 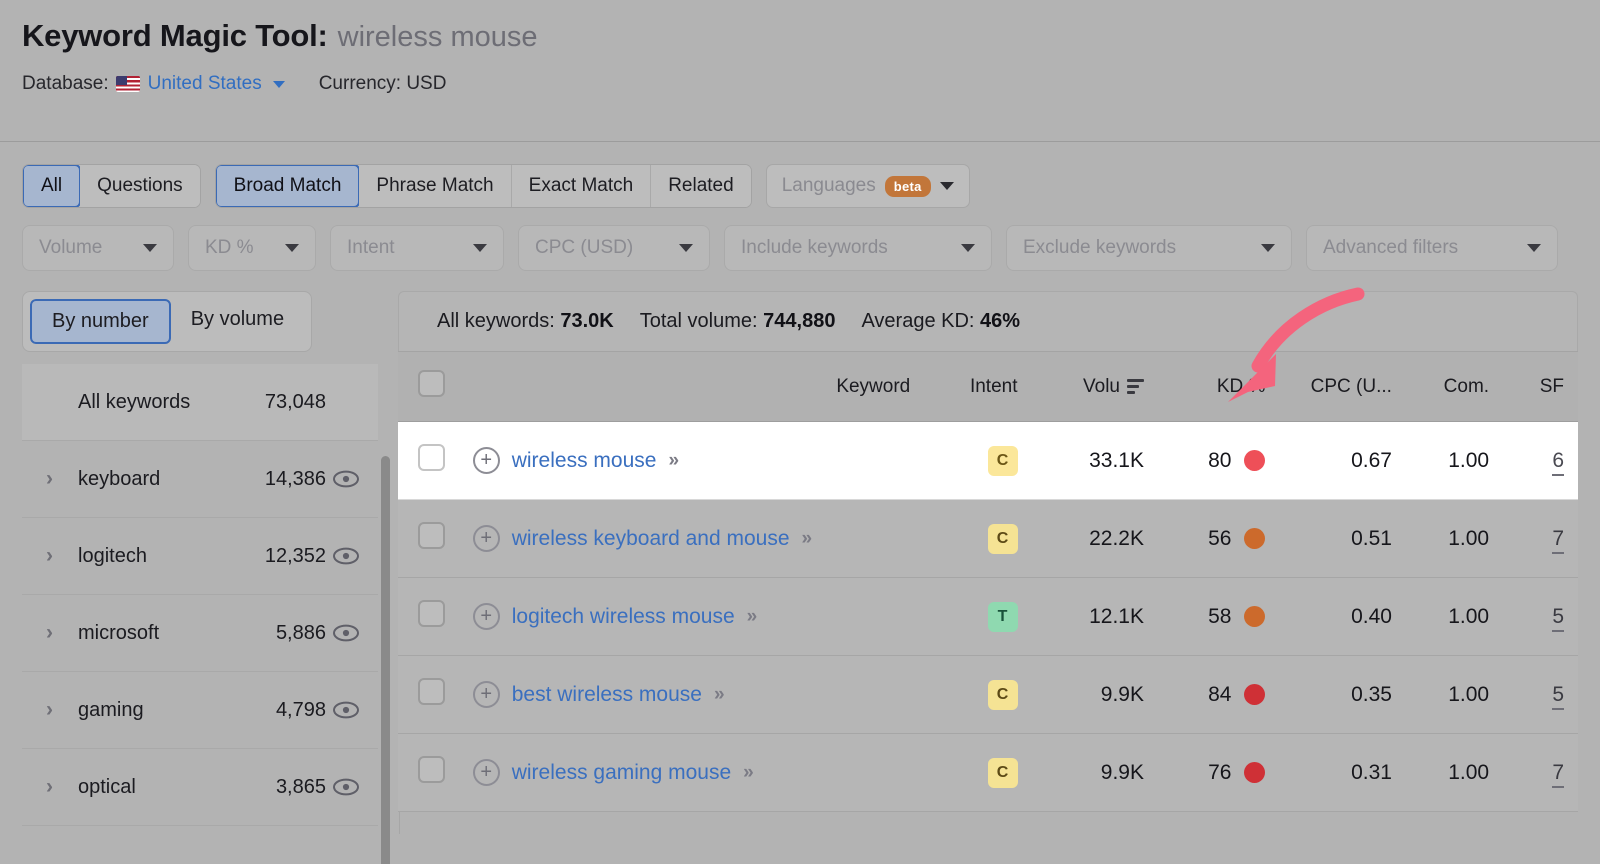 What do you see at coordinates (701, 186) in the screenshot?
I see `tab-related: Related` at bounding box center [701, 186].